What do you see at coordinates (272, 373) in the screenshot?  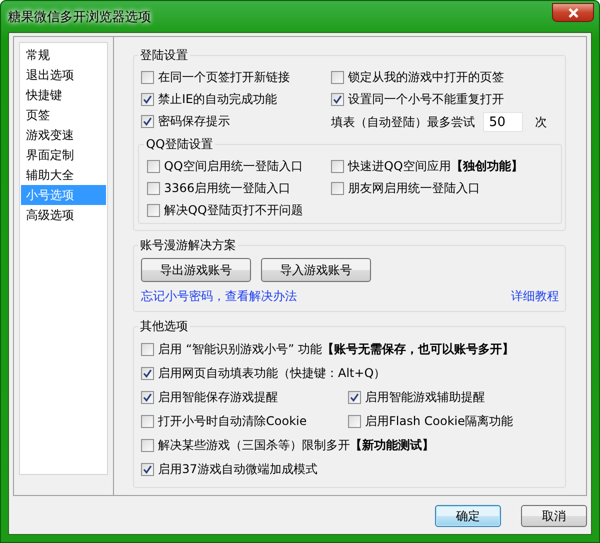 I see `option-label: 启用网页自动填表功能（快捷键：Alt+Q）` at bounding box center [272, 373].